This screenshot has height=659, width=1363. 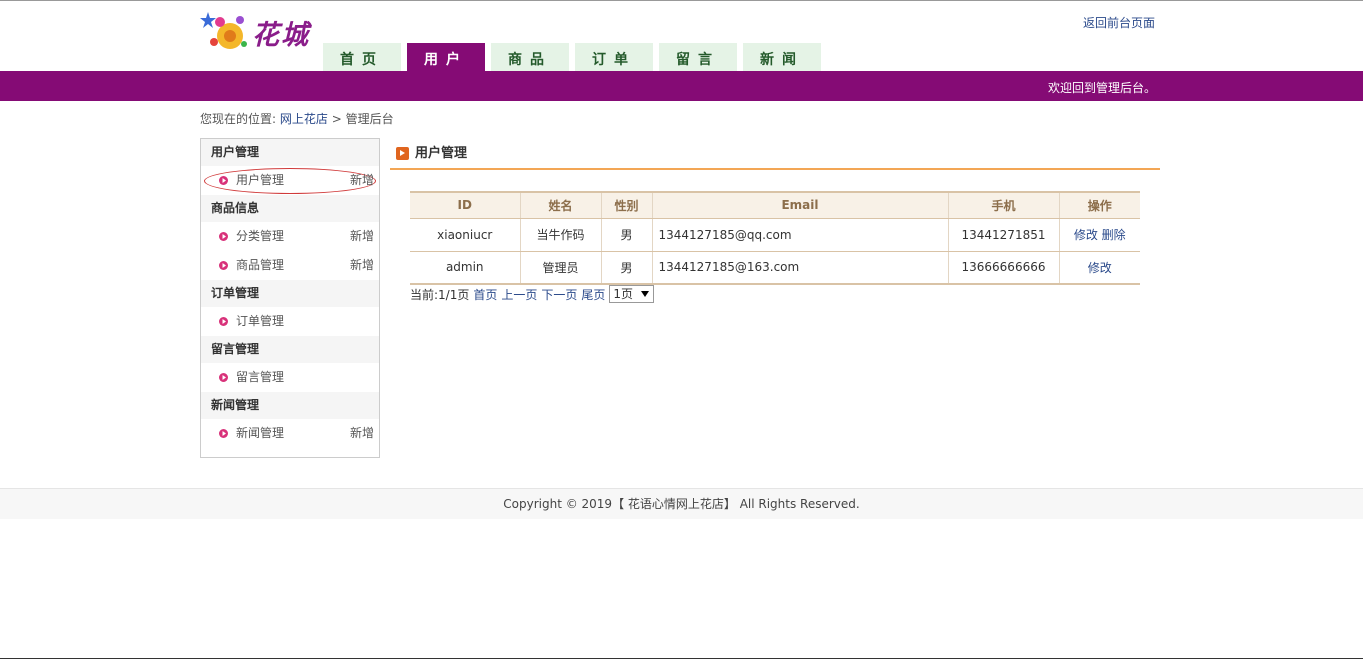 I want to click on nav-tab-users: 用户, so click(x=446, y=56).